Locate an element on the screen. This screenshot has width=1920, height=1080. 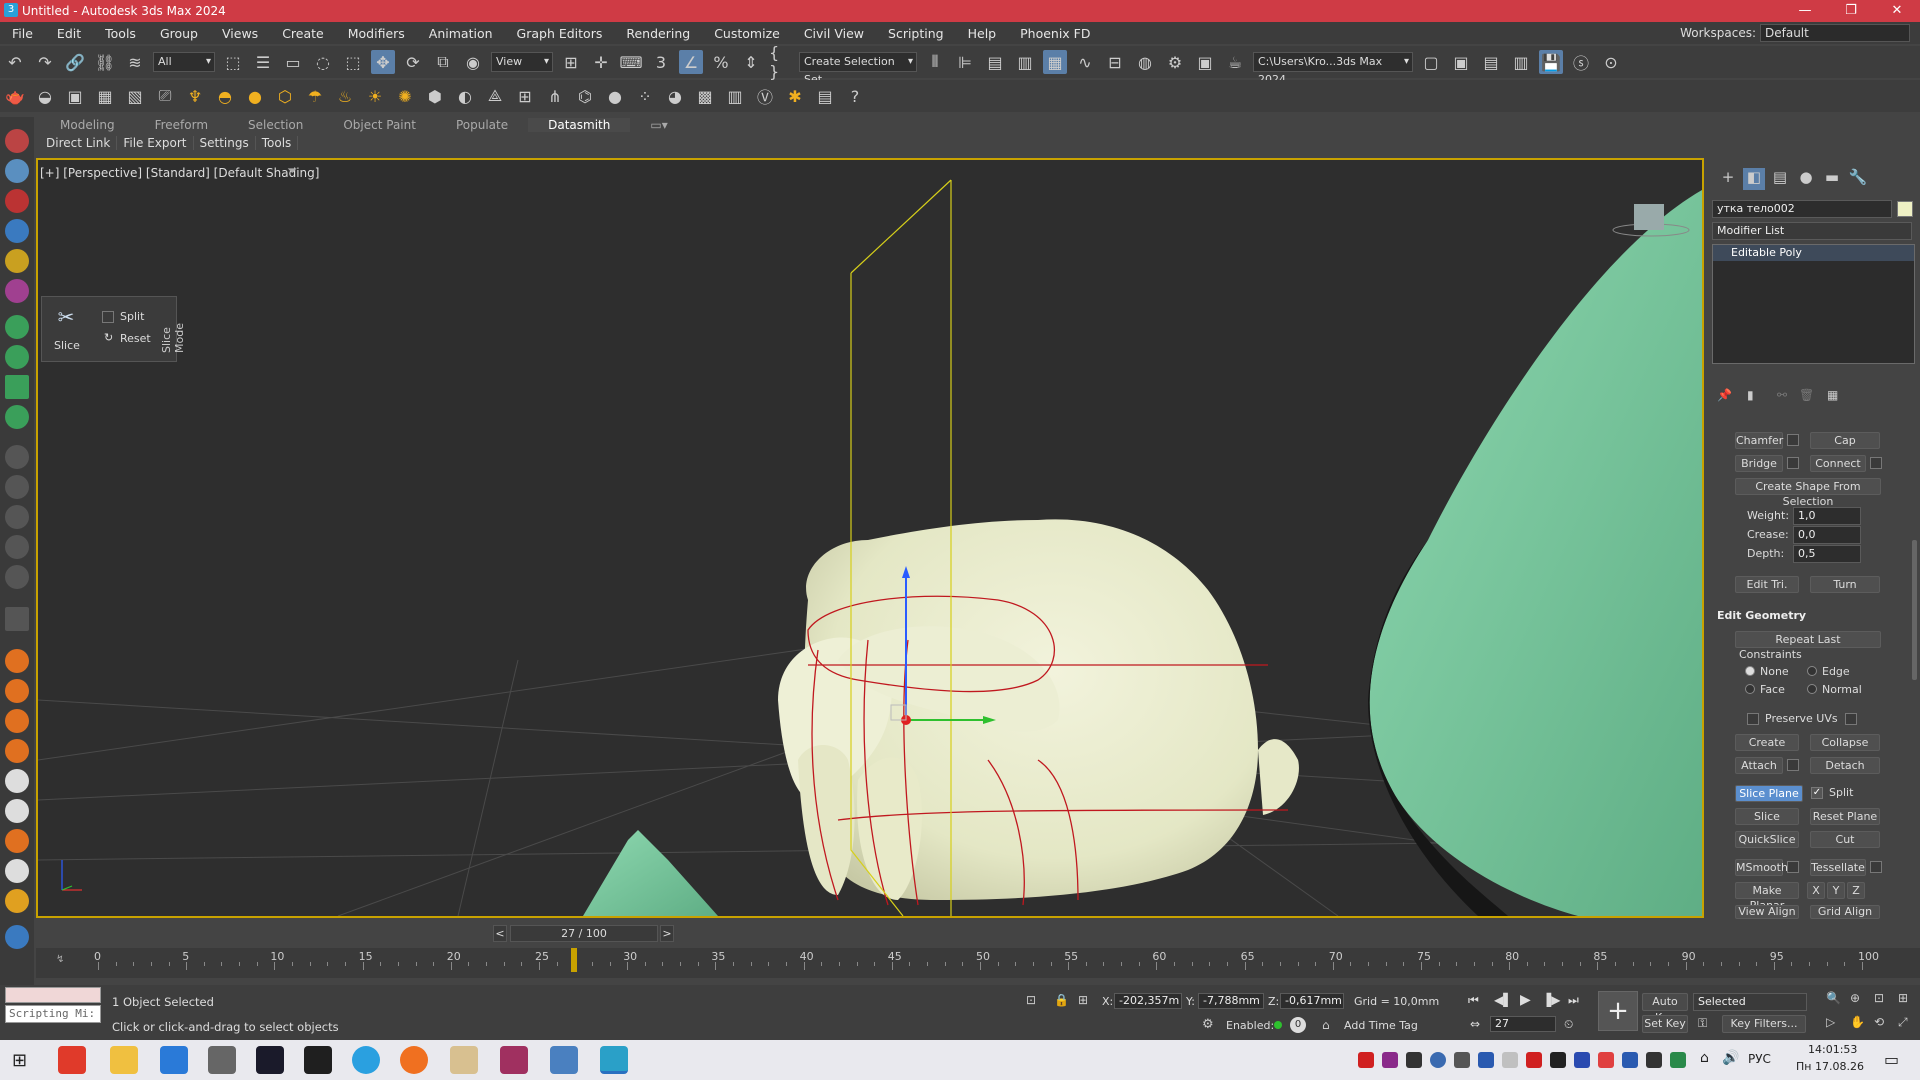
pin-stack-icon: 📌 is located at coordinates (1724, 395).